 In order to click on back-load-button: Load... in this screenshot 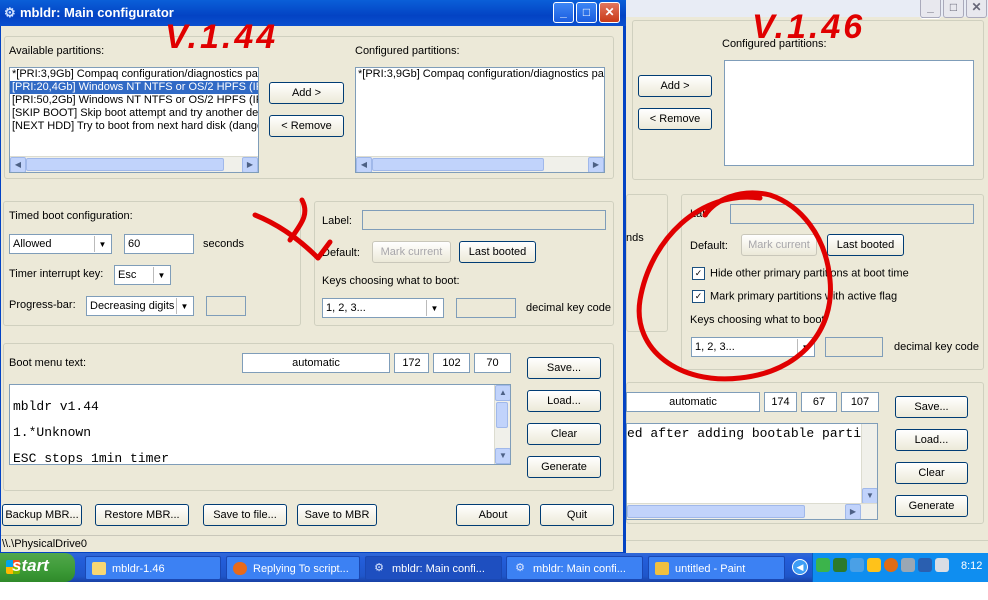, I will do `click(931, 440)`.